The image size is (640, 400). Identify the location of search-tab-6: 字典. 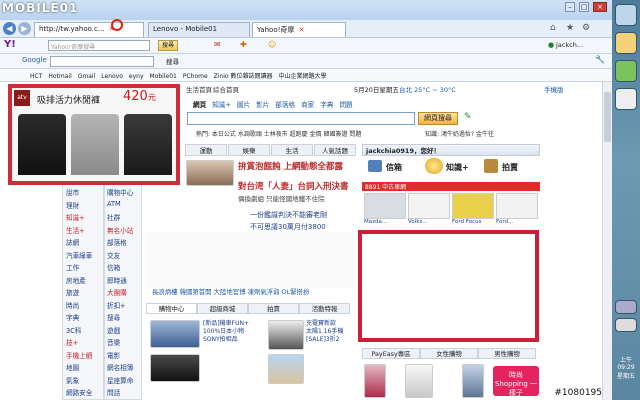
(326, 104).